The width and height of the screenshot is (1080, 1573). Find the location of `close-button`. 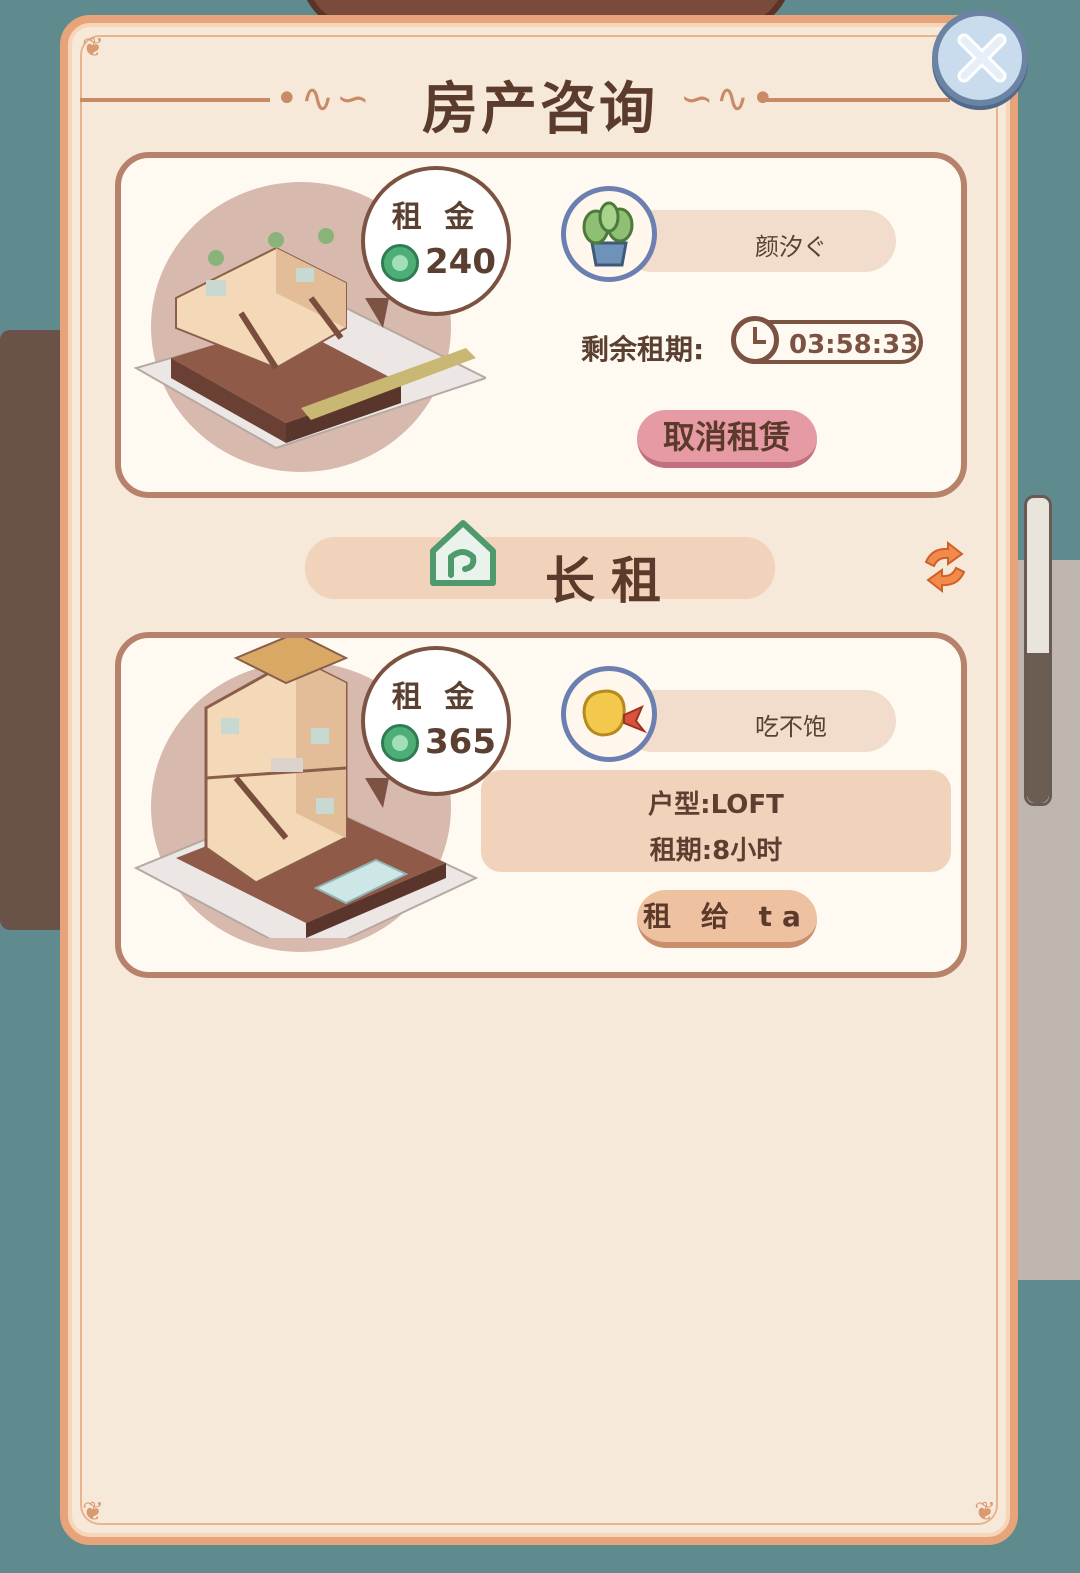

close-button is located at coordinates (980, 58).